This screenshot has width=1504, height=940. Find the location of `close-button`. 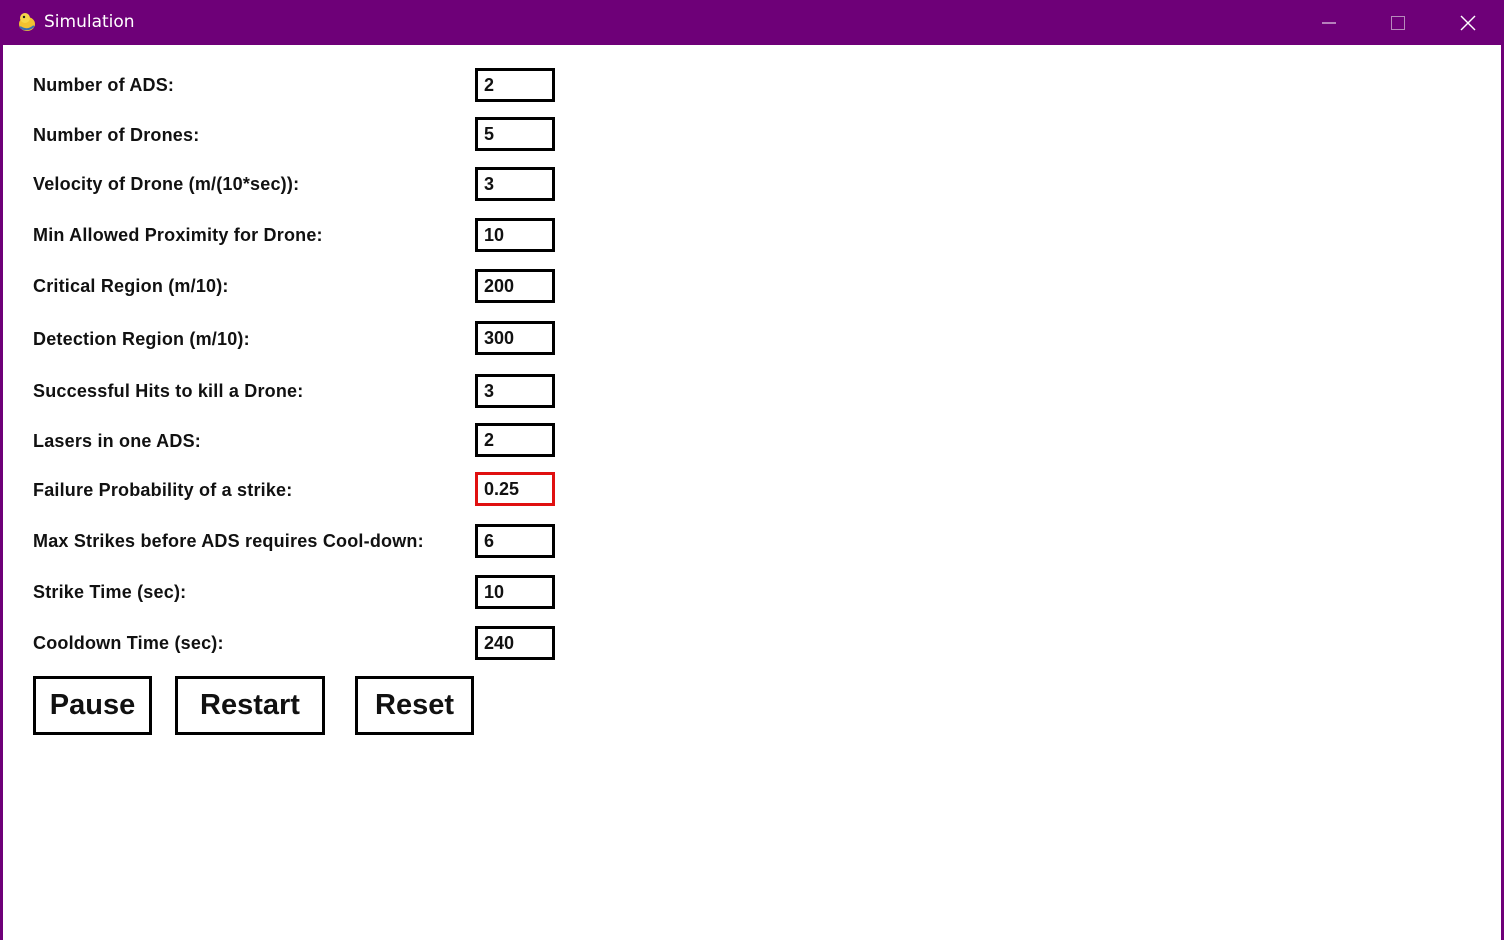

close-button is located at coordinates (1468, 22).